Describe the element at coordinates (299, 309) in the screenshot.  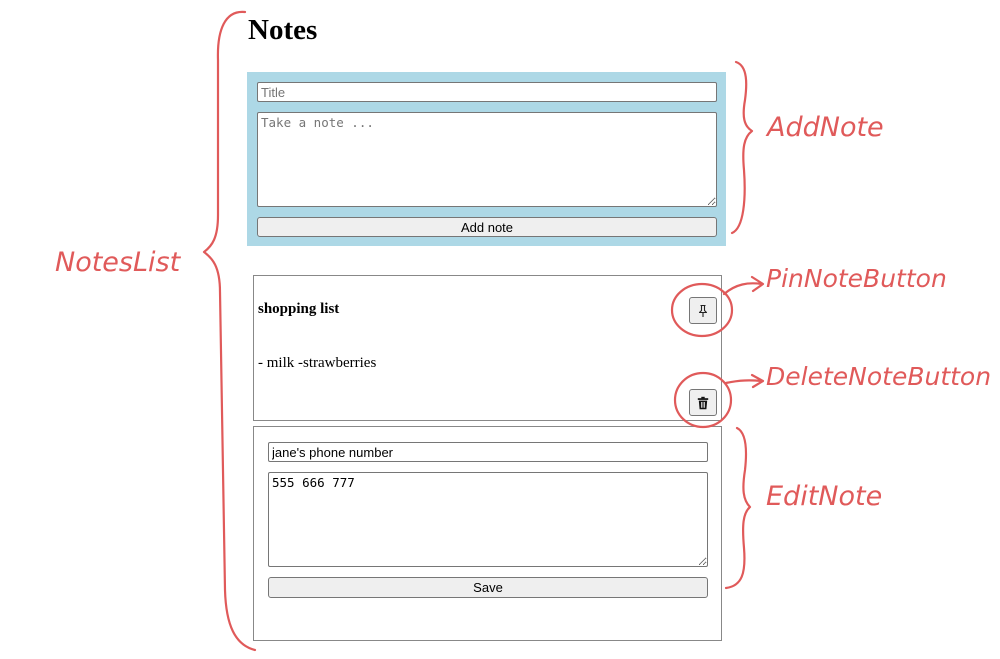
I see `note-title: shopping list` at that location.